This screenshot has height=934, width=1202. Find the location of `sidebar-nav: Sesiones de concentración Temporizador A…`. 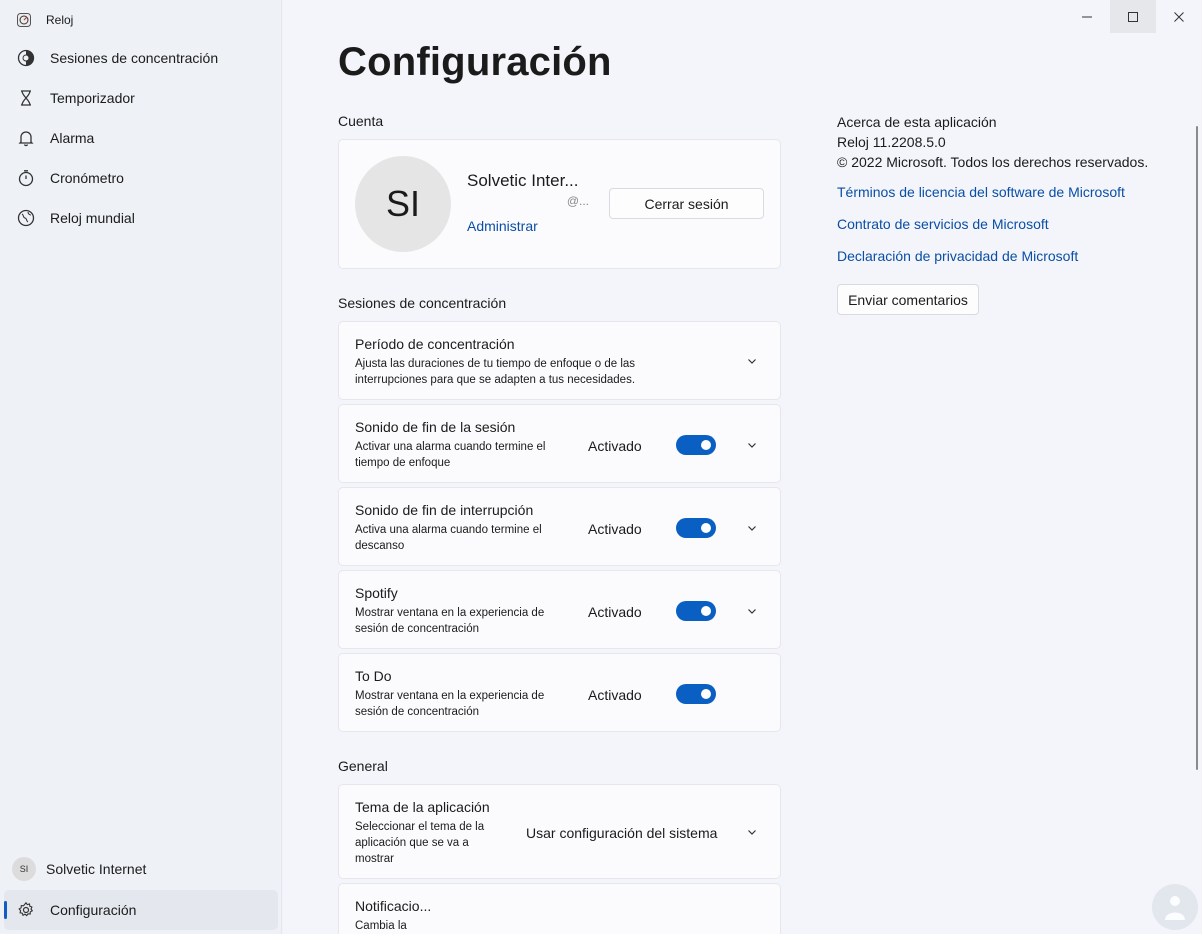

sidebar-nav: Sesiones de concentración Temporizador A… is located at coordinates (141, 138).